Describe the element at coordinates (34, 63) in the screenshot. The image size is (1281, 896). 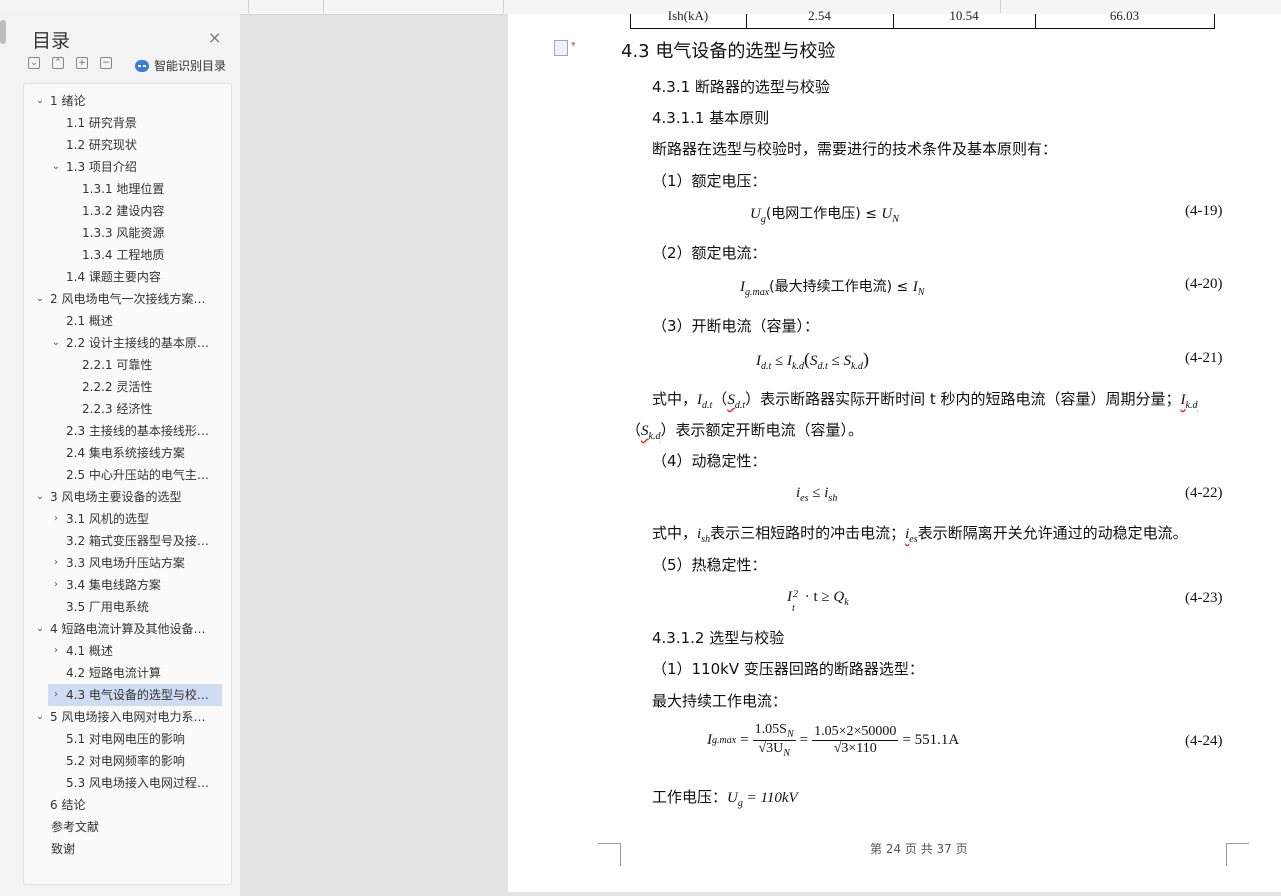
I see `collapse-all-icon: ⌄` at that location.